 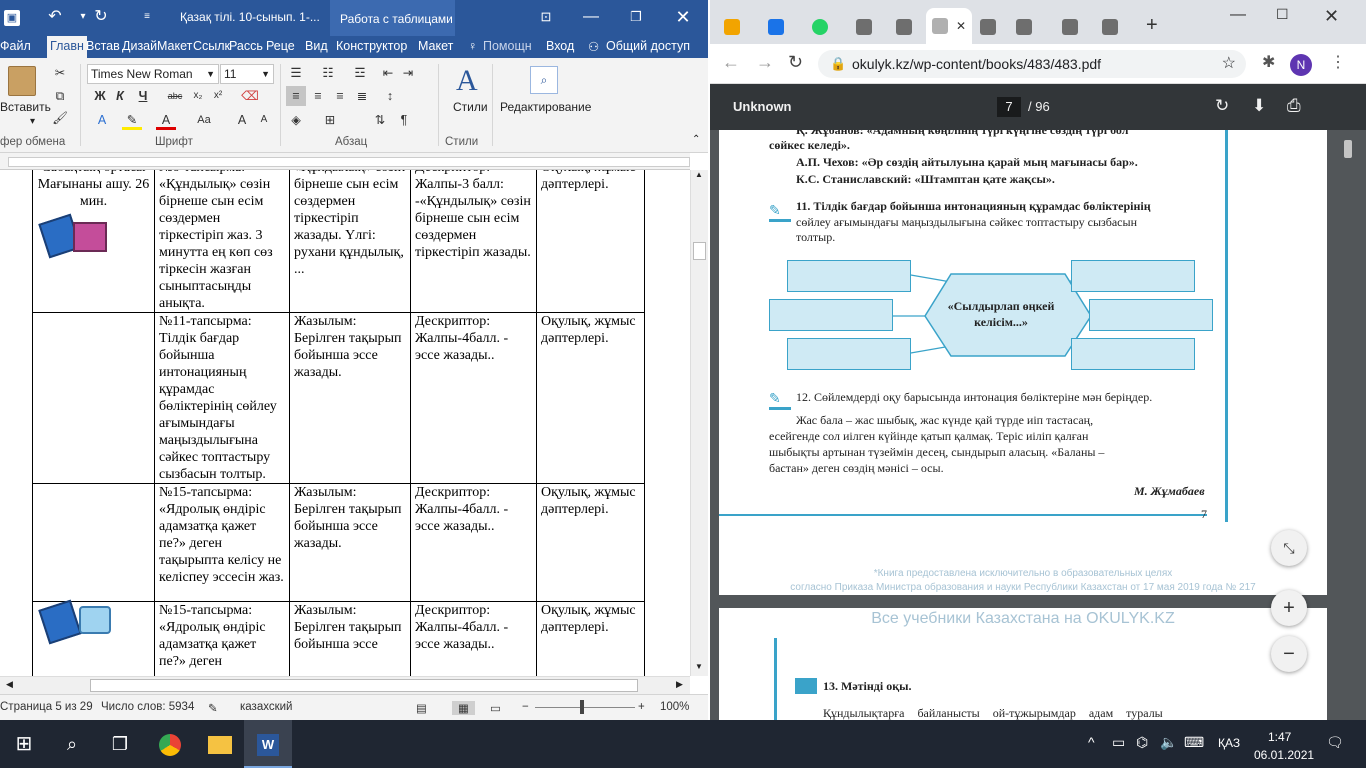 I want to click on maximize-icon: ☐, so click(x=1282, y=14).